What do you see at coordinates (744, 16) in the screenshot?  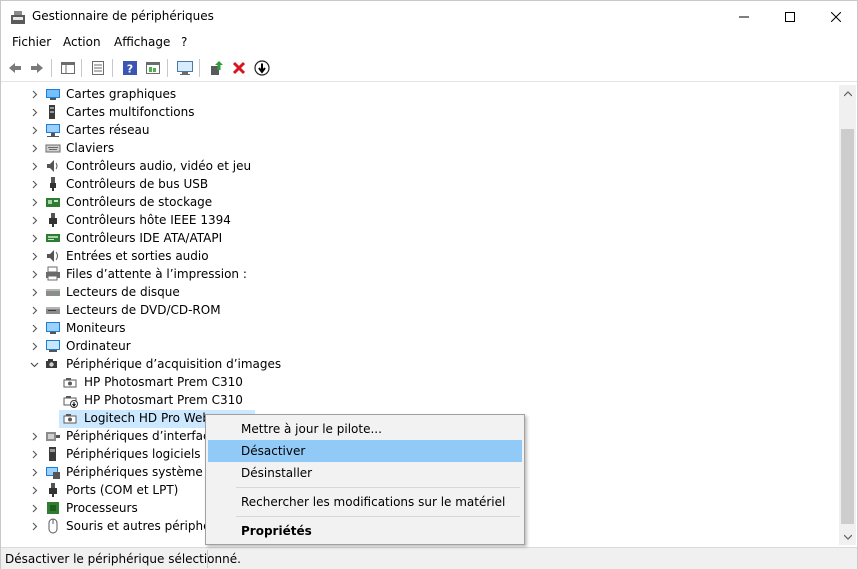 I see `minimize-button` at bounding box center [744, 16].